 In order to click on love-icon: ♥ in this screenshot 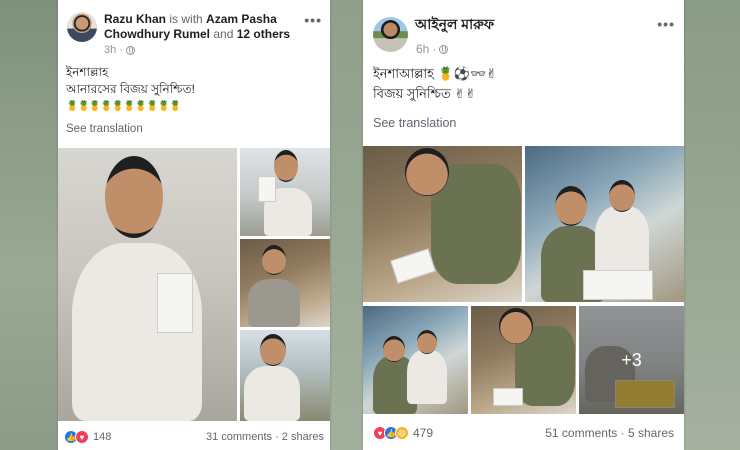, I will do `click(82, 437)`.